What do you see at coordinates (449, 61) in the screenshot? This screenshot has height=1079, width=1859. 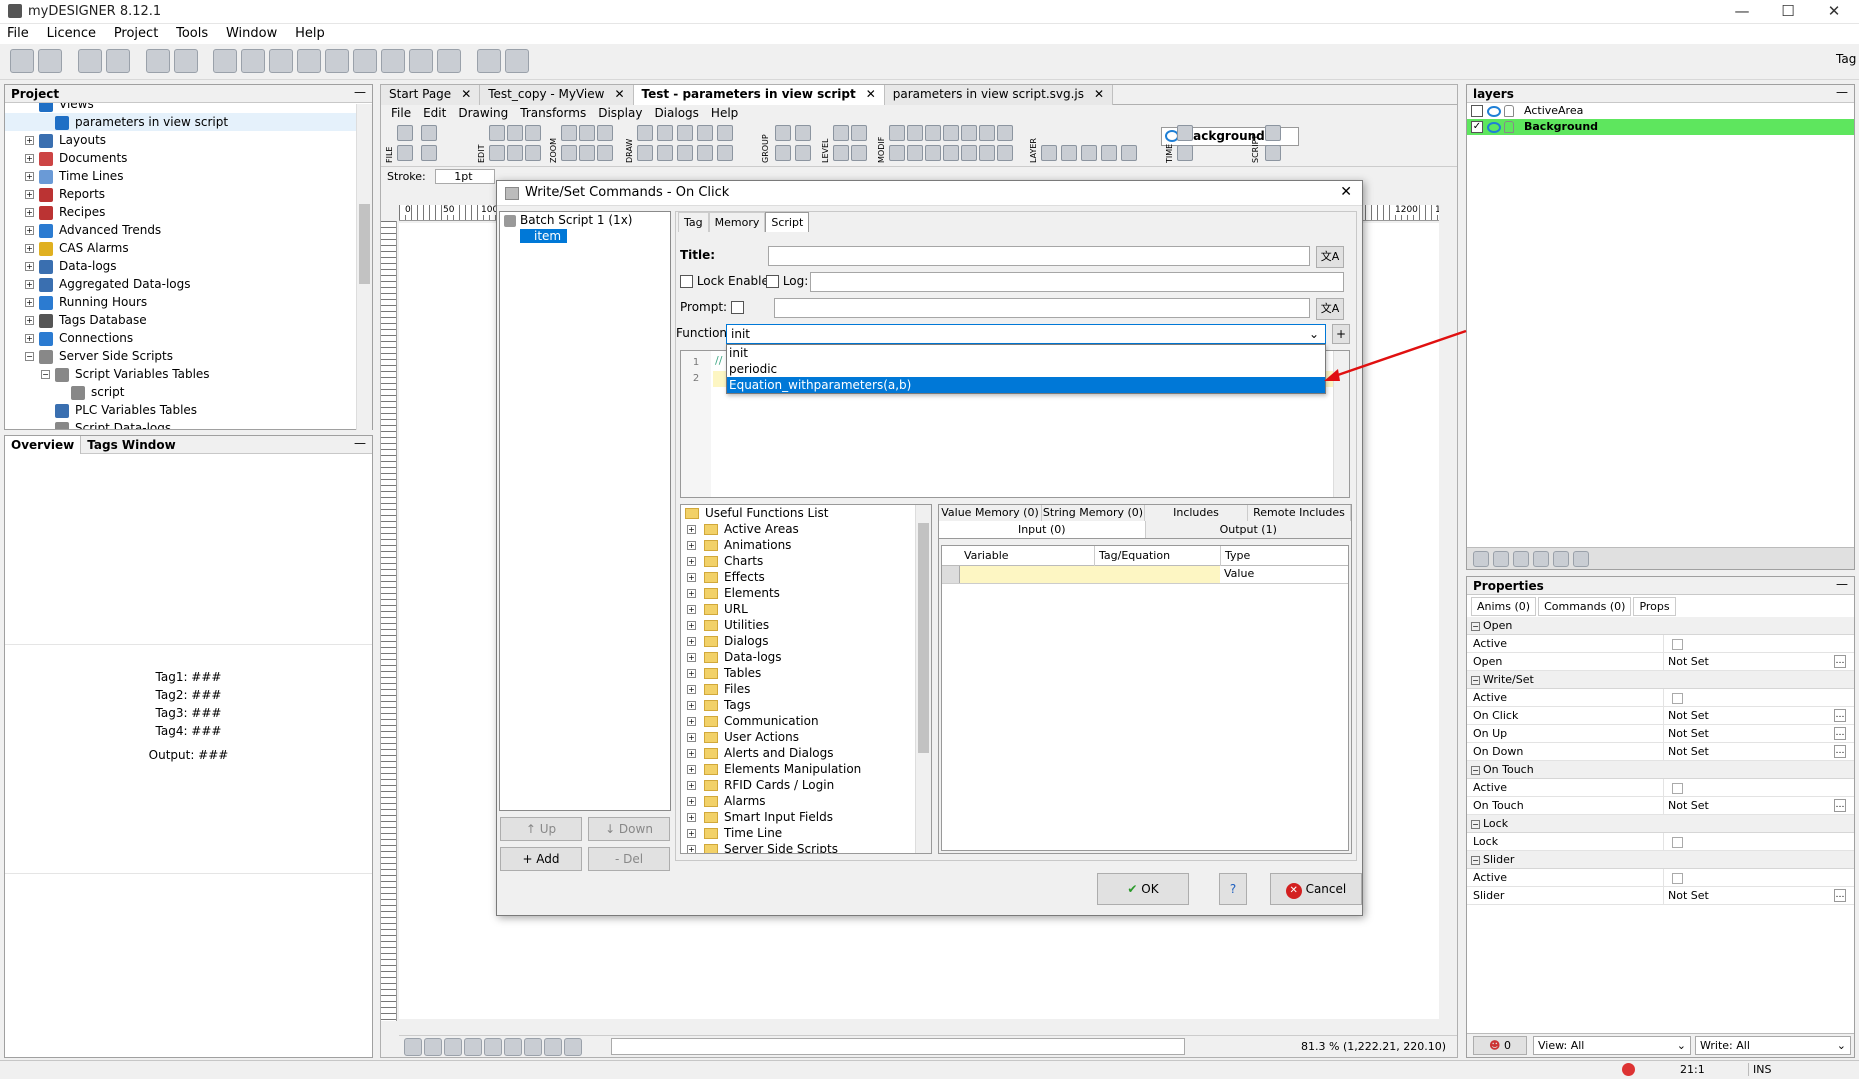 I see `download-icon` at bounding box center [449, 61].